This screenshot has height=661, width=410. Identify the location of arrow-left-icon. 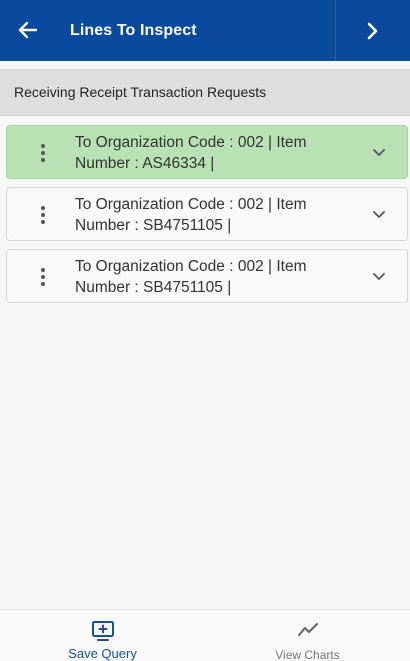
(27, 30).